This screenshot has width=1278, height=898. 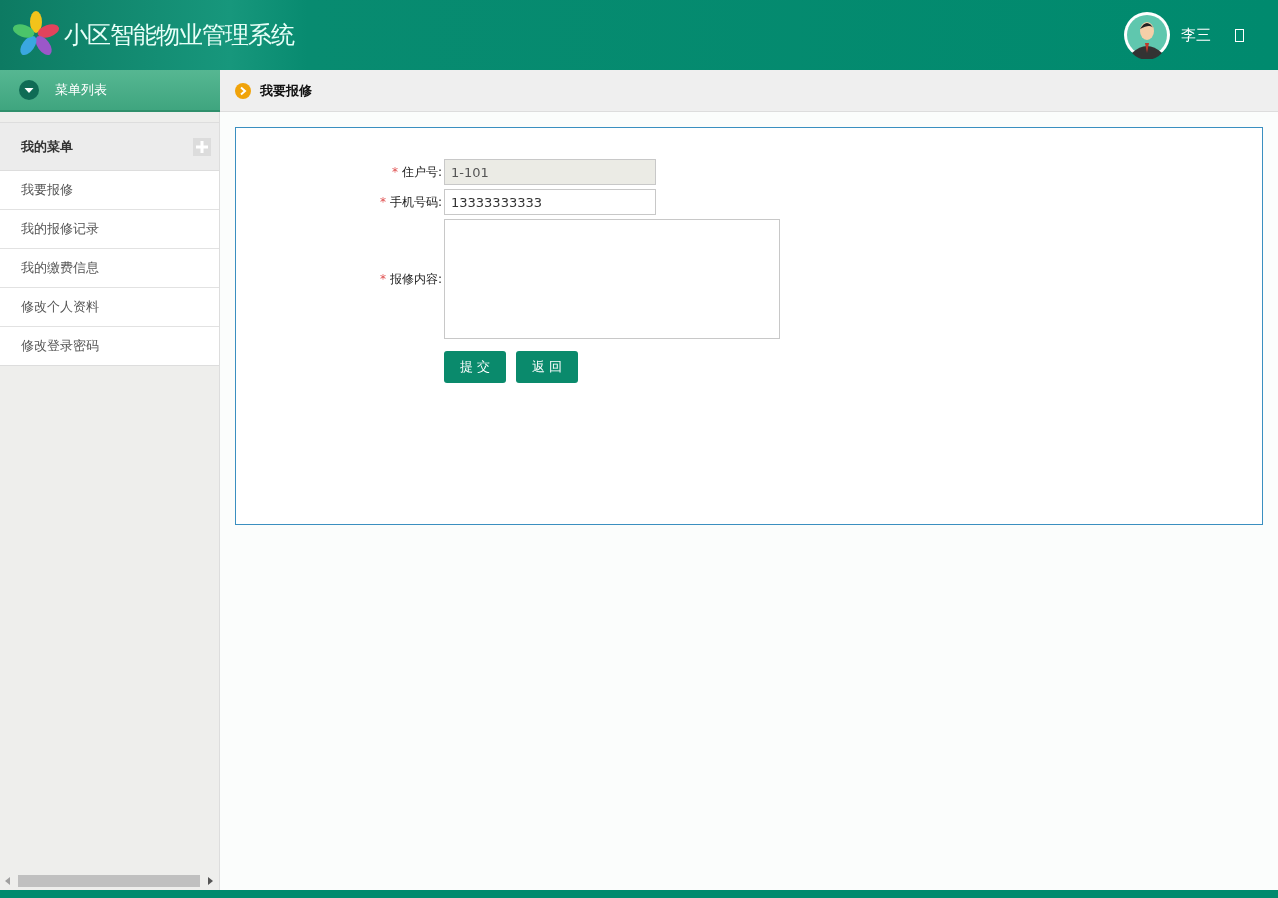 What do you see at coordinates (612, 279) in the screenshot?
I see `text-area` at bounding box center [612, 279].